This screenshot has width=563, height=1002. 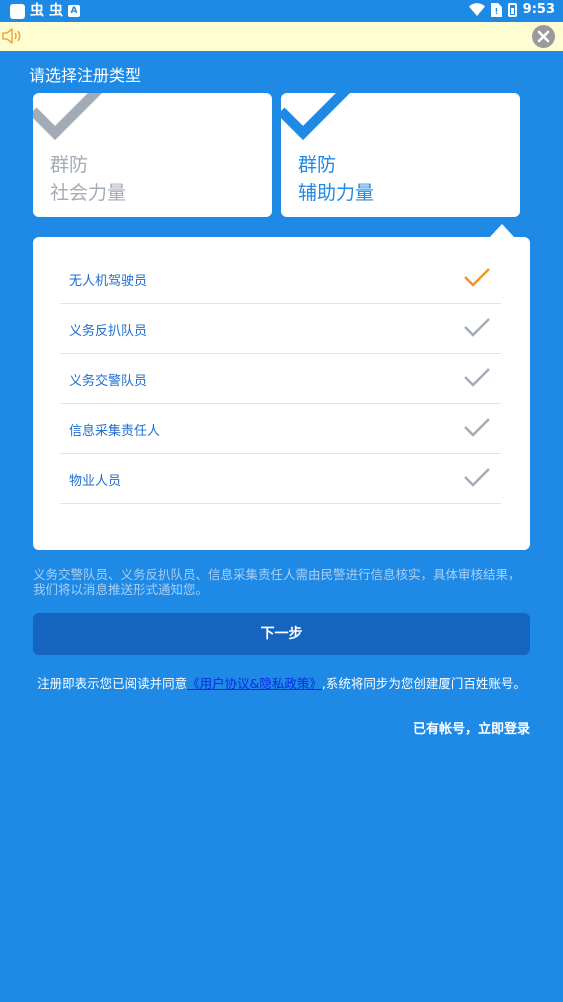 What do you see at coordinates (280, 479) in the screenshot?
I see `role-item: 物业人员` at bounding box center [280, 479].